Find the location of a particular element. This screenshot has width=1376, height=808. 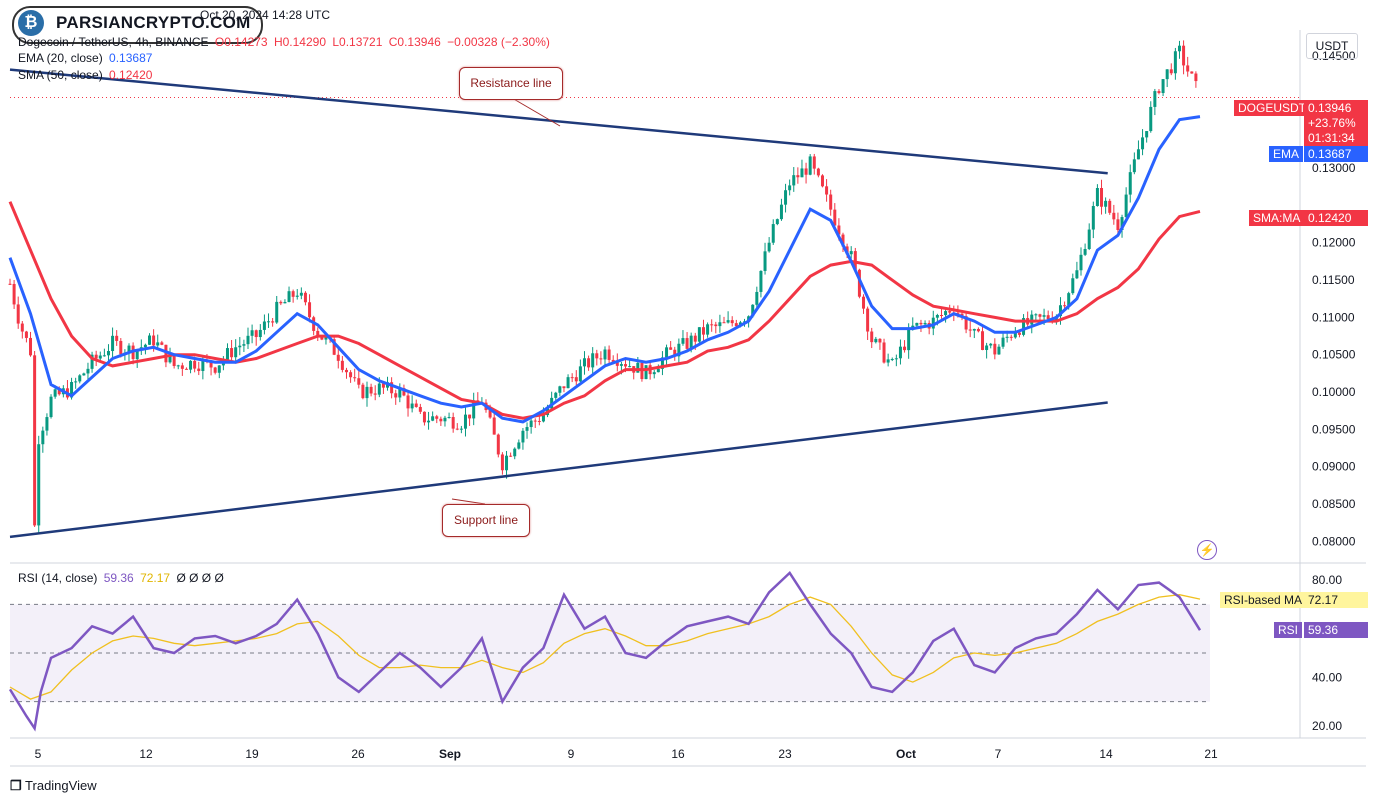

symbol-name: Dogecoin / TetherUS, 4h, BINANCE is located at coordinates (113, 42).